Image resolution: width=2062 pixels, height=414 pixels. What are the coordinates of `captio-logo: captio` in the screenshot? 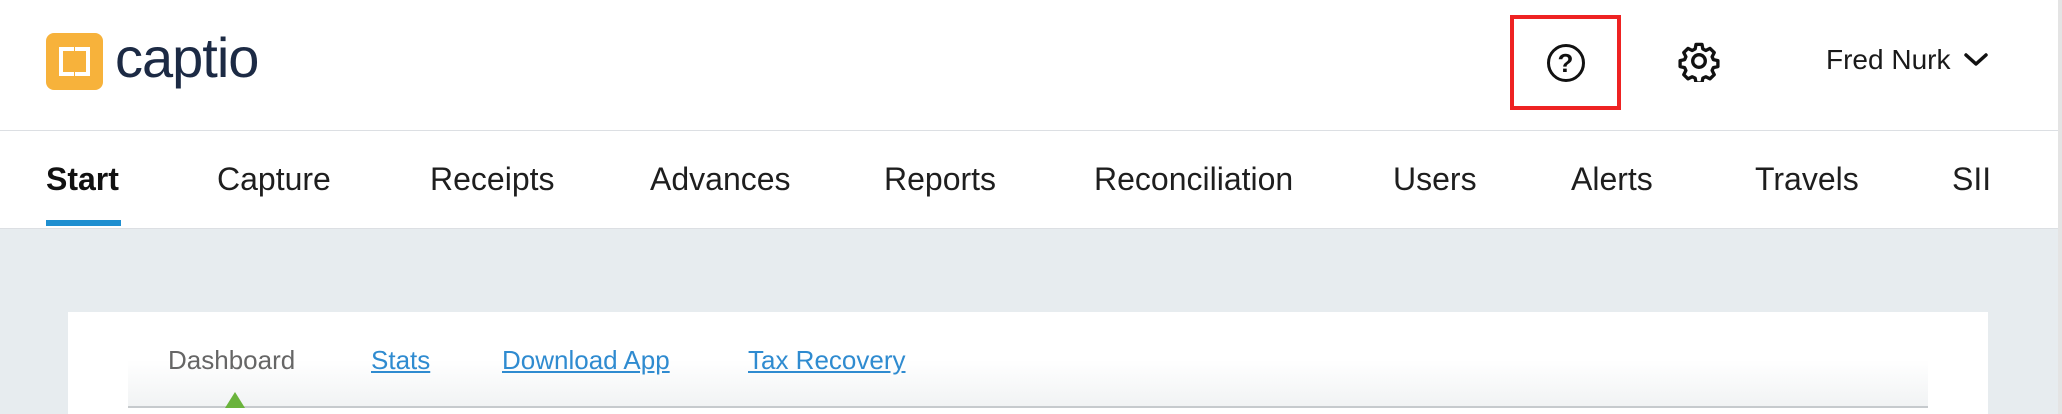 It's located at (152, 57).